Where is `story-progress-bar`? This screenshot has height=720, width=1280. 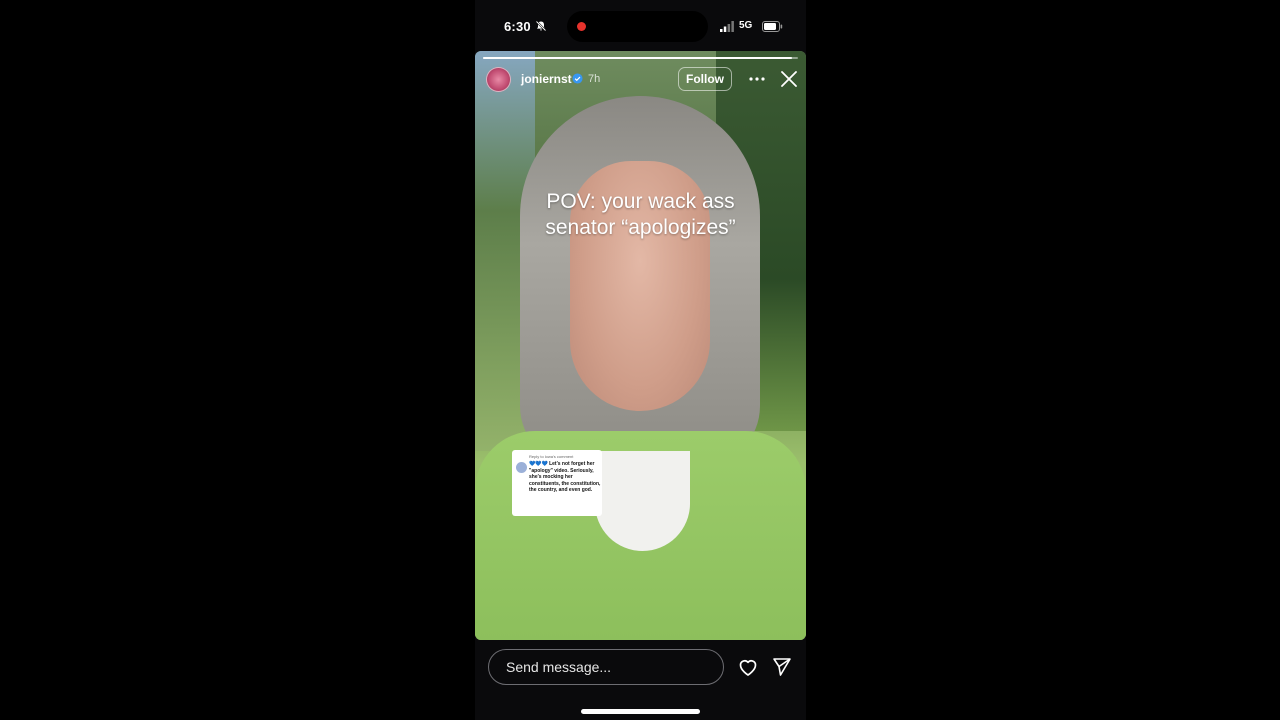 story-progress-bar is located at coordinates (640, 58).